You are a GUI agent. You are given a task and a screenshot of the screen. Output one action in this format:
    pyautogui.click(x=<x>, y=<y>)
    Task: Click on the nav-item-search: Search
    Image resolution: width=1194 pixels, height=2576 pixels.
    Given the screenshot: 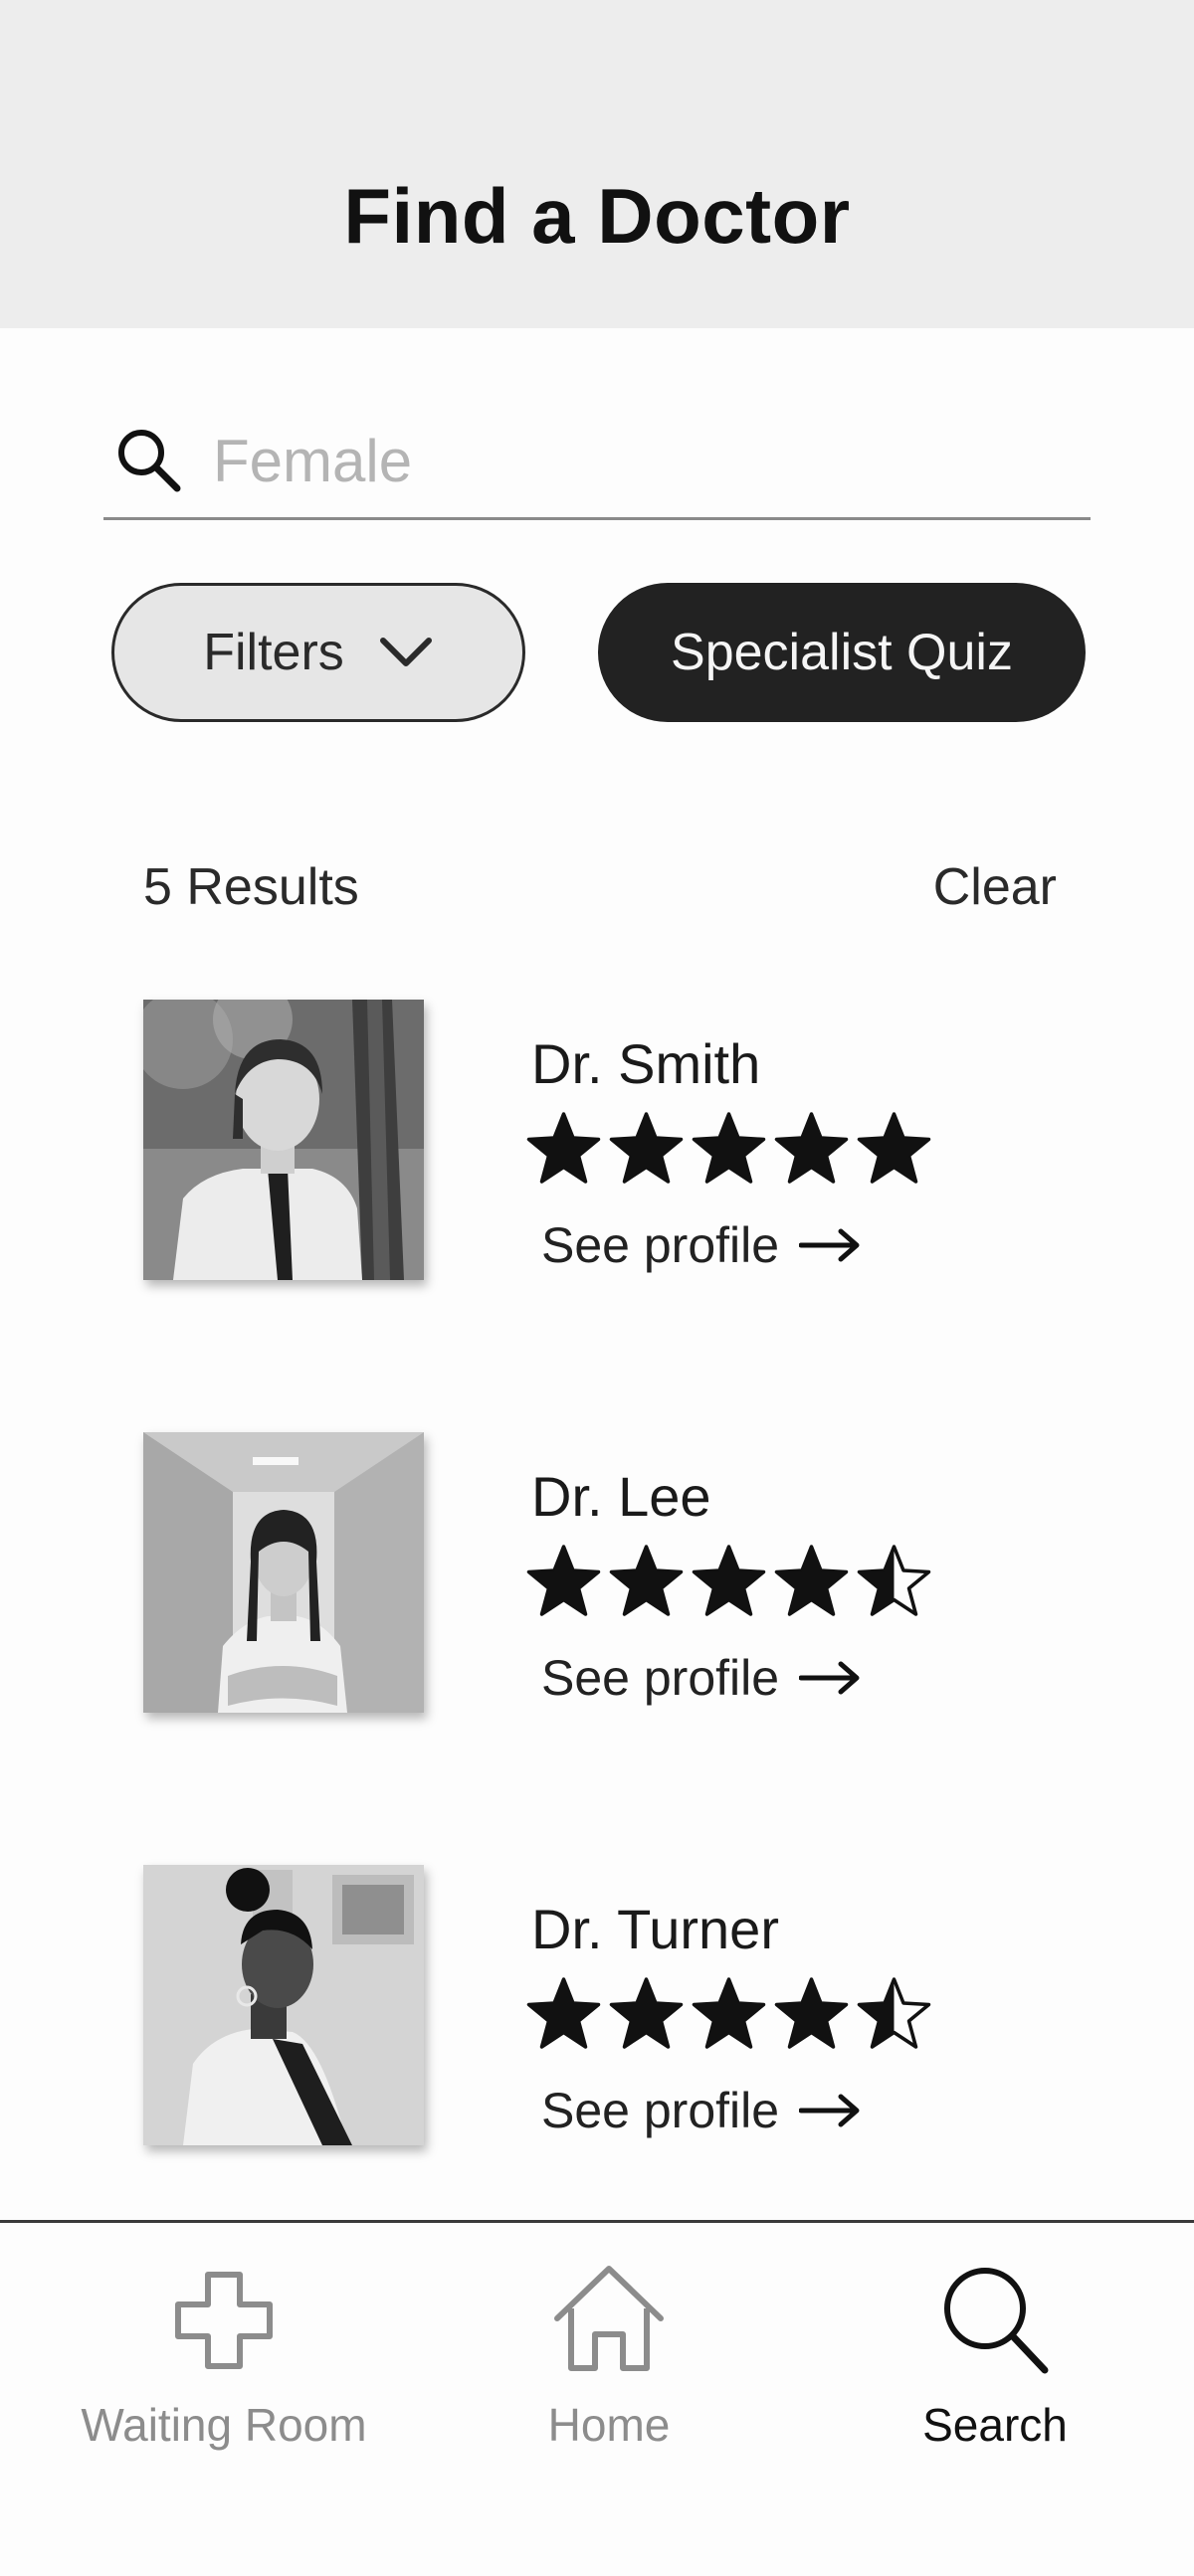 What is the action you would take?
    pyautogui.click(x=995, y=2370)
    